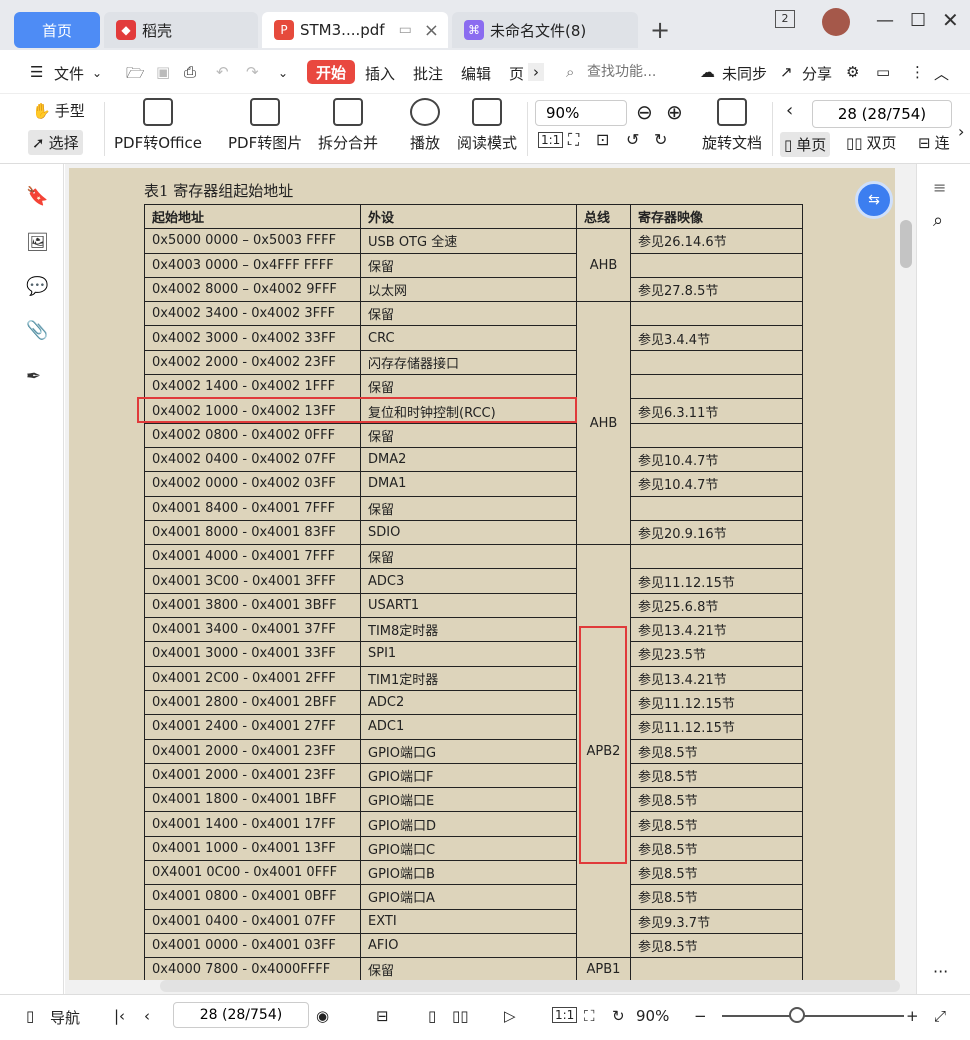 The image size is (970, 1040). I want to click on window-close-icon: ✕, so click(950, 20).